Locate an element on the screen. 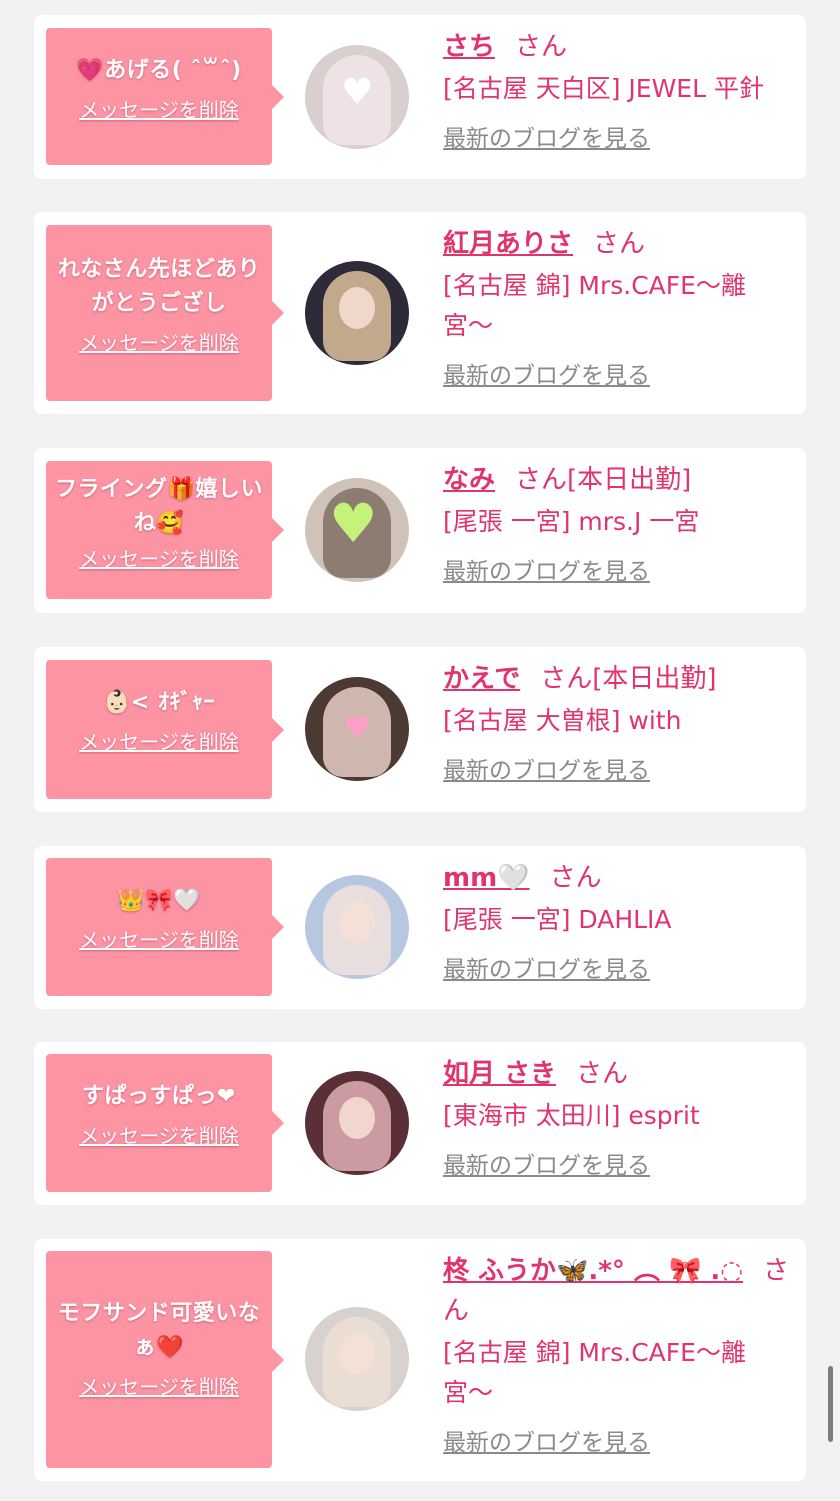 This screenshot has width=840, height=1501. message-text: 👶🏻< ｵｷﾞｬｰ is located at coordinates (159, 702).